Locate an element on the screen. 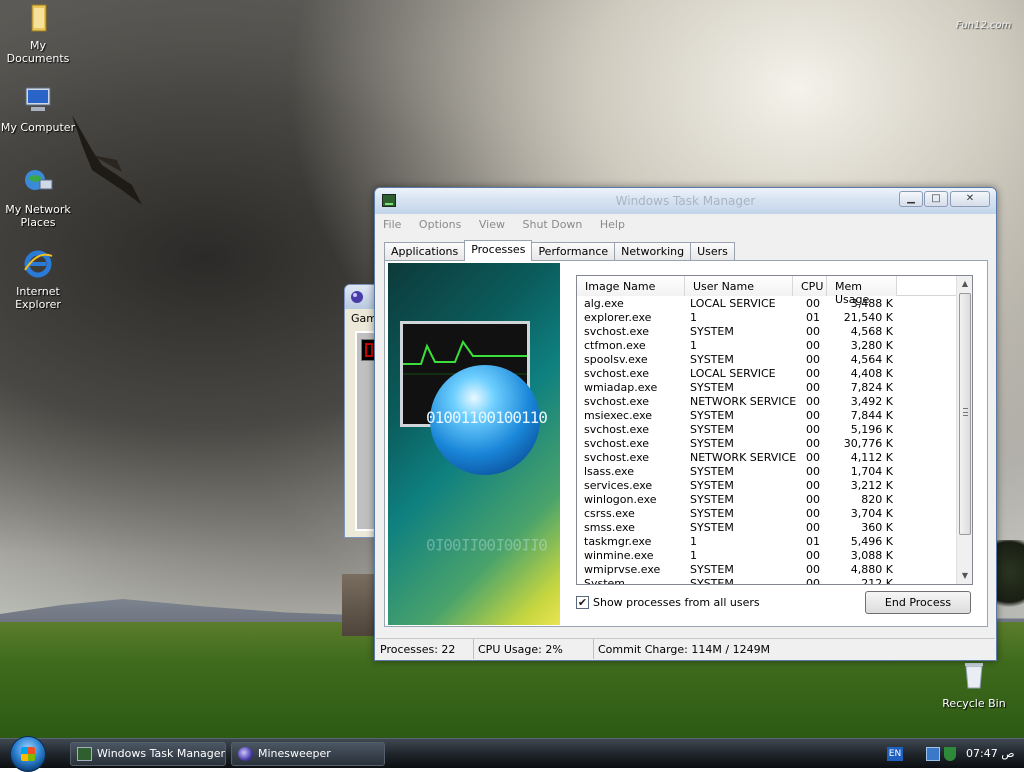 Image resolution: width=1024 pixels, height=772 pixels. tray-network-icon is located at coordinates (933, 754).